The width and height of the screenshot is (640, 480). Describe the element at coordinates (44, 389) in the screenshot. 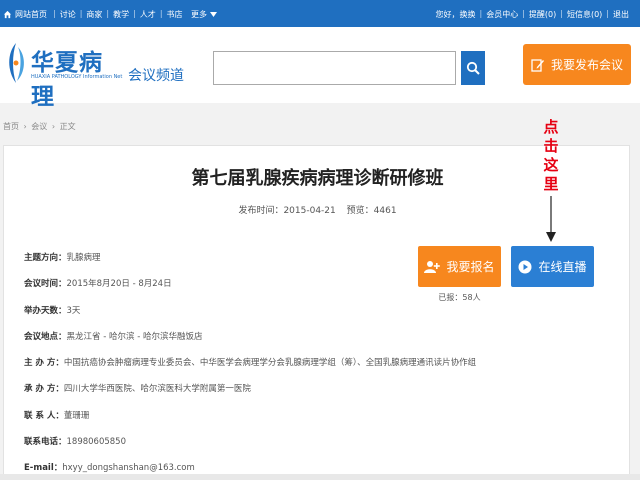

I see `info-label: 承 办 方：` at that location.